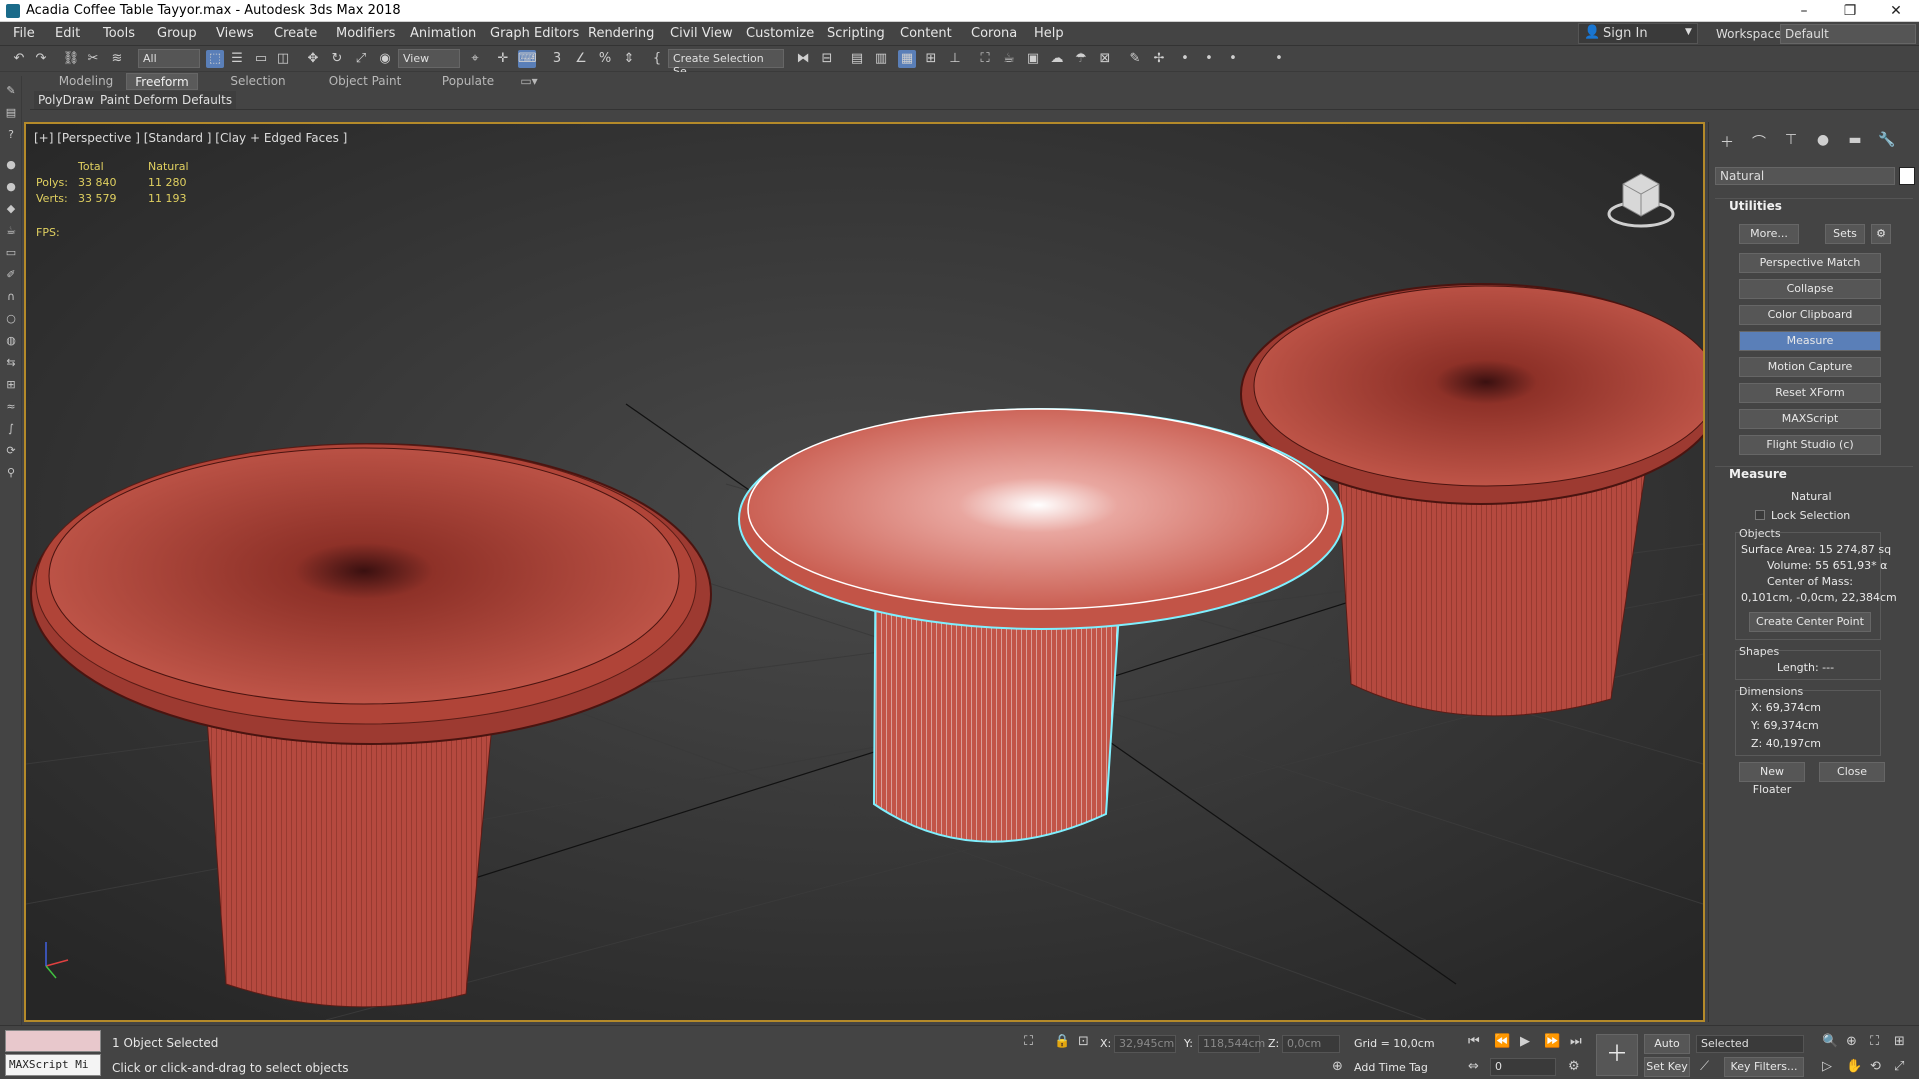 The image size is (1919, 1079). Describe the element at coordinates (1552, 1041) in the screenshot. I see `next-frame-icon: ⏩` at that location.